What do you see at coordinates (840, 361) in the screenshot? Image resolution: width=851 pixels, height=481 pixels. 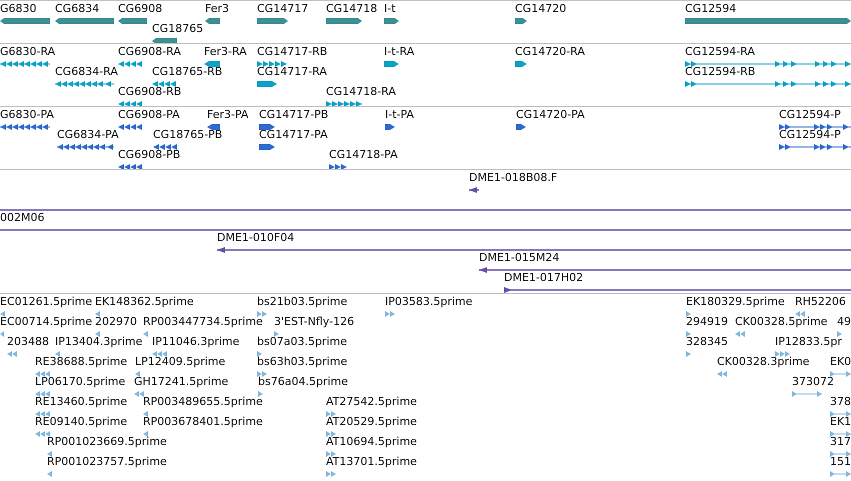 I see `feature-label: EK0` at bounding box center [840, 361].